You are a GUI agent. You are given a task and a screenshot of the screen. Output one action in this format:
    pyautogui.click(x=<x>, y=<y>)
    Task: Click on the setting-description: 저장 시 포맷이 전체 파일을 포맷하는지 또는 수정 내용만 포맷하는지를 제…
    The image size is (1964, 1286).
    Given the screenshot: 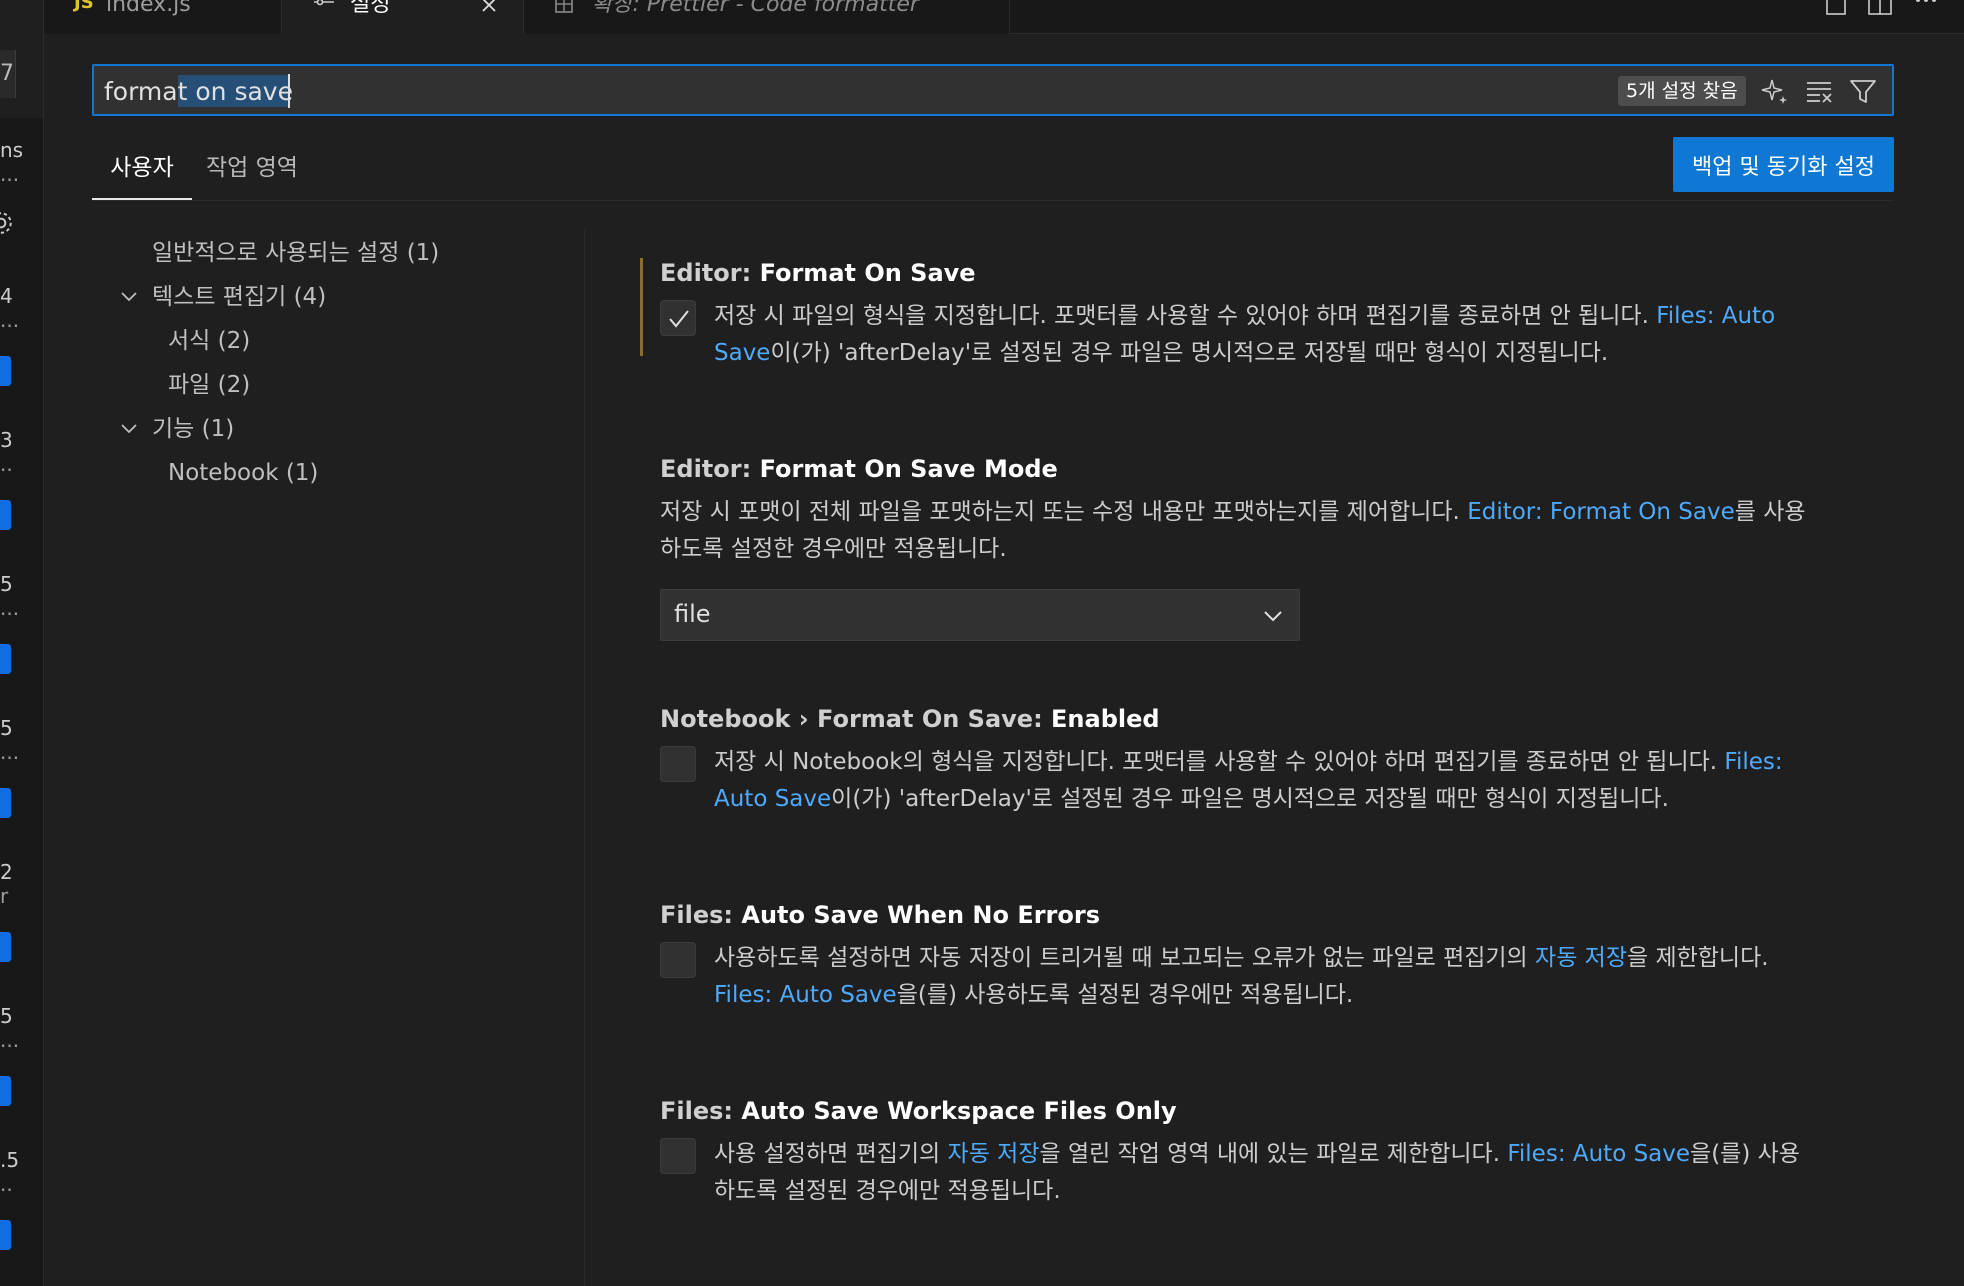 What is the action you would take?
    pyautogui.click(x=1269, y=531)
    